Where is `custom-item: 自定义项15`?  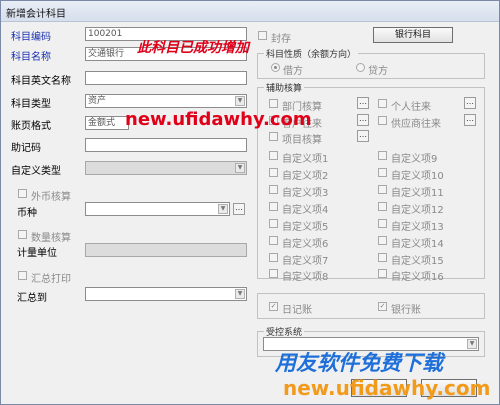
custom-item: 自定义项15 is located at coordinates (417, 261).